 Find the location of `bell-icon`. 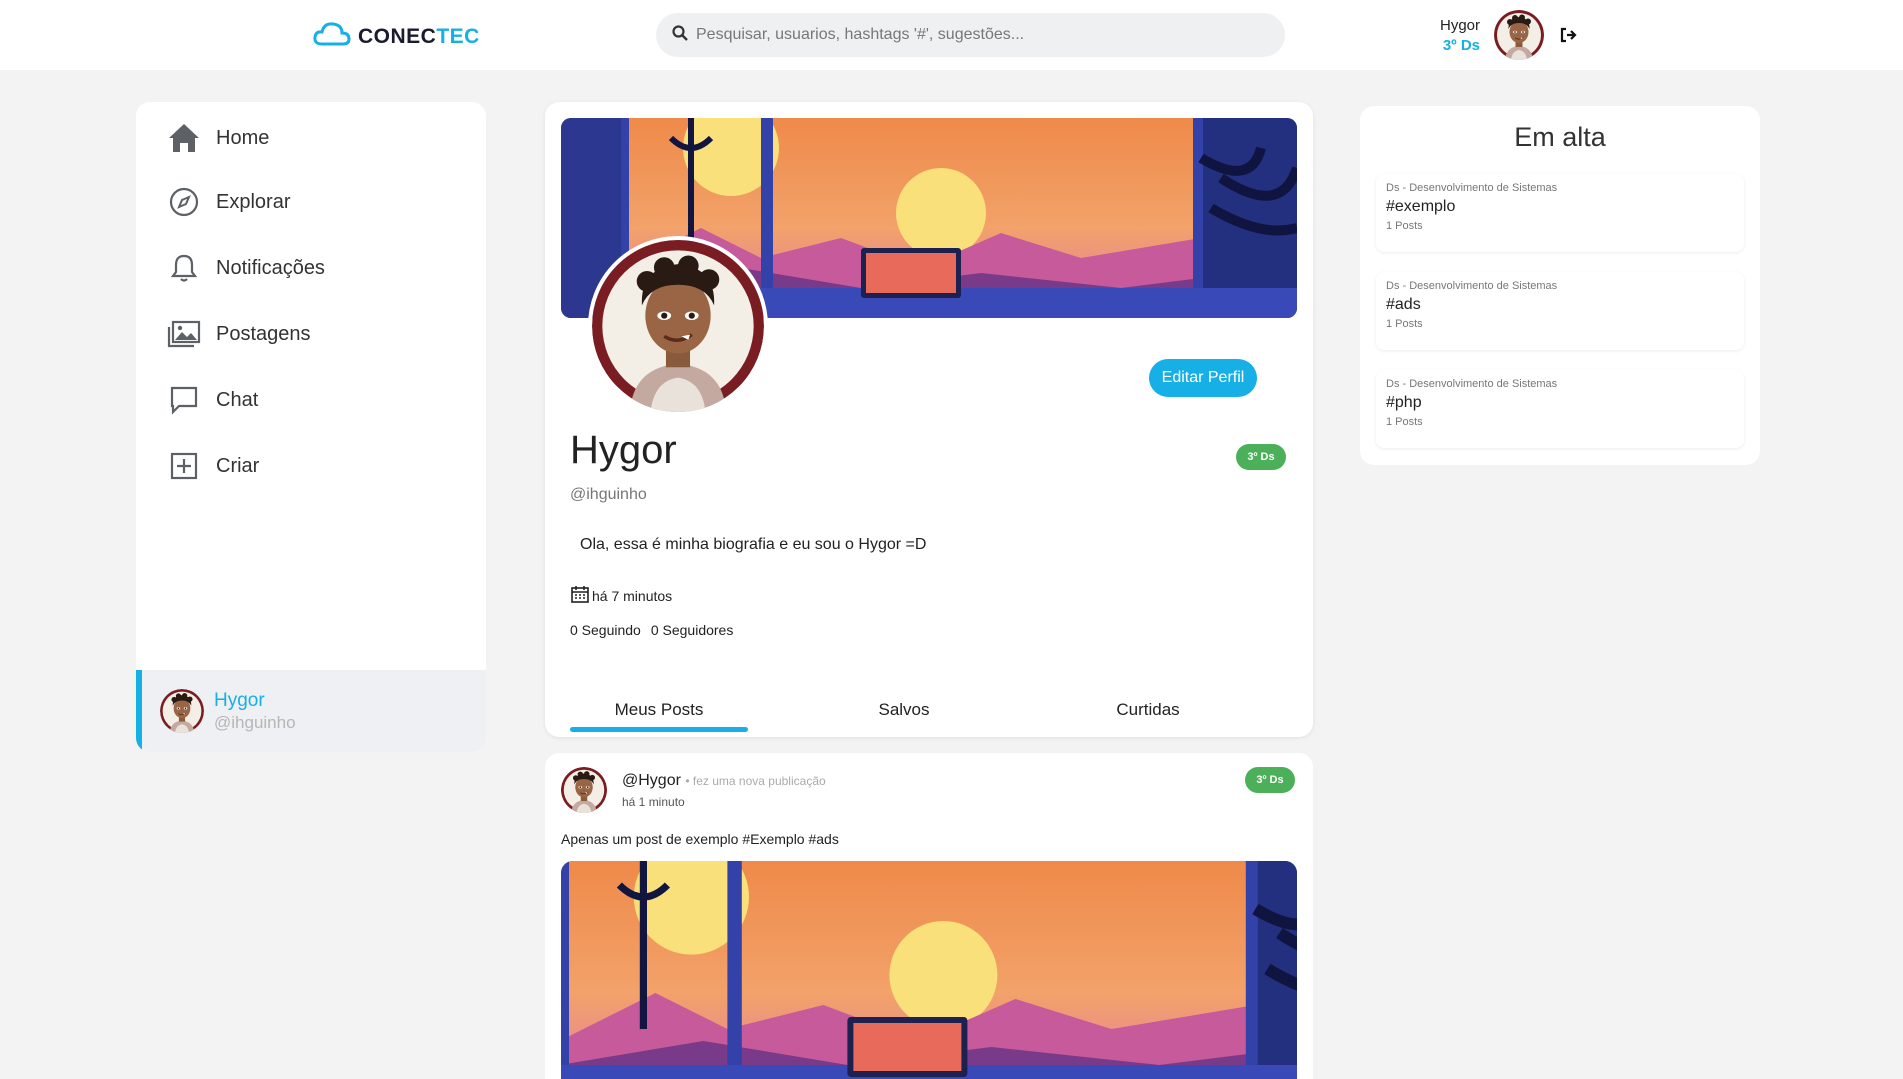

bell-icon is located at coordinates (184, 268).